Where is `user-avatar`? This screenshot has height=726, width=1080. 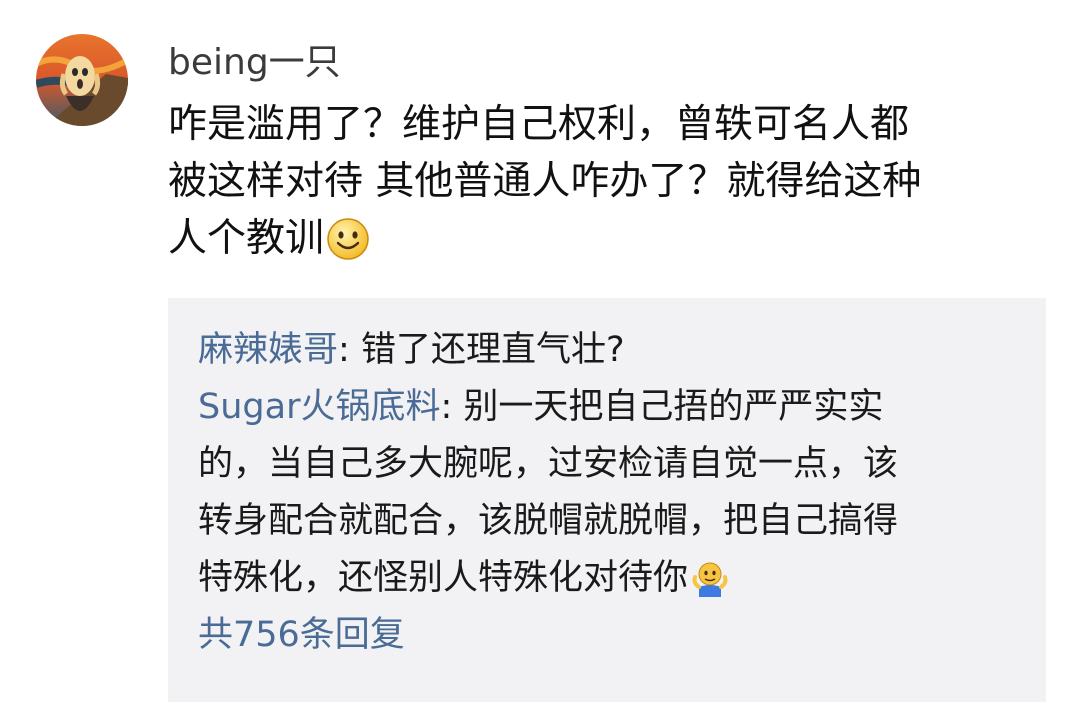 user-avatar is located at coordinates (82, 80).